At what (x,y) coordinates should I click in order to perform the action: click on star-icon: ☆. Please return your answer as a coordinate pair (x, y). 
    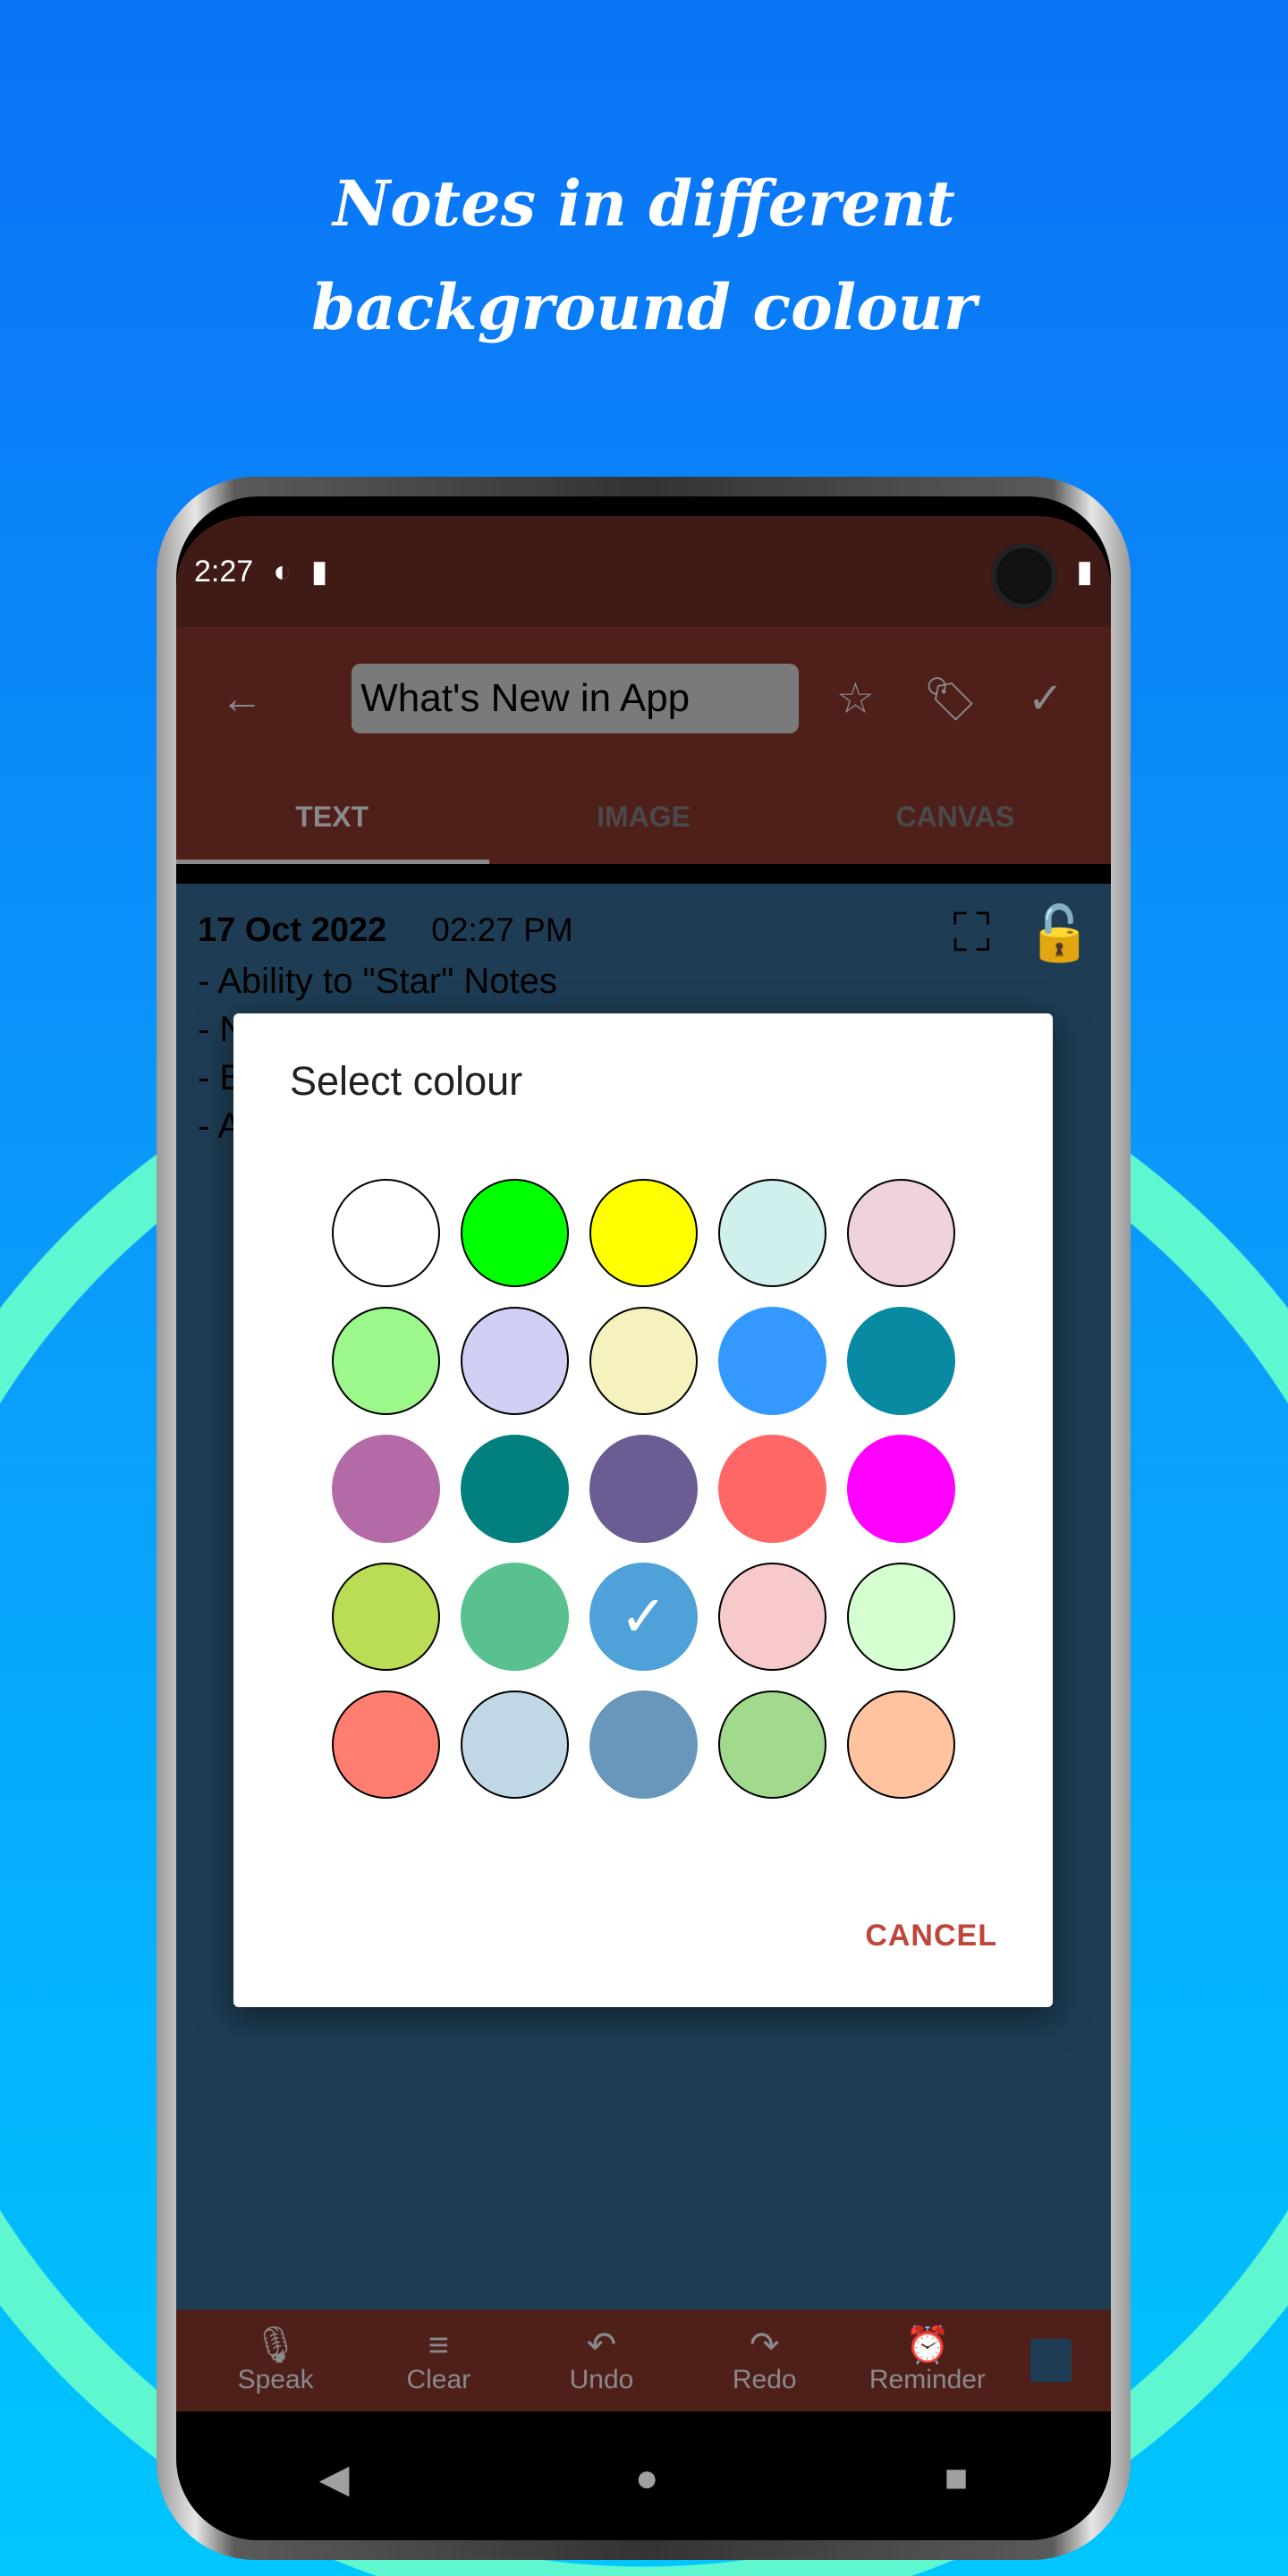
    Looking at the image, I should click on (855, 699).